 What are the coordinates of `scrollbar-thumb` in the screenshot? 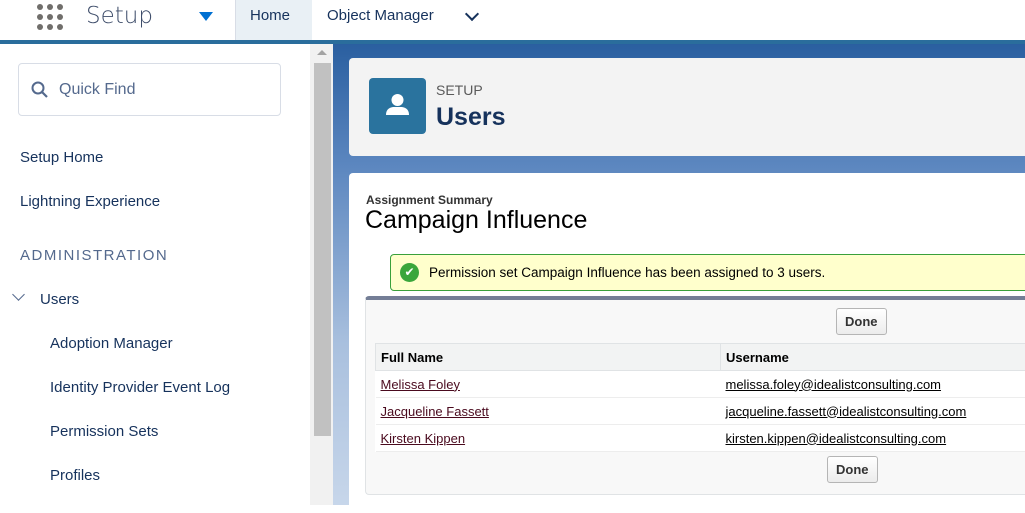 It's located at (322, 249).